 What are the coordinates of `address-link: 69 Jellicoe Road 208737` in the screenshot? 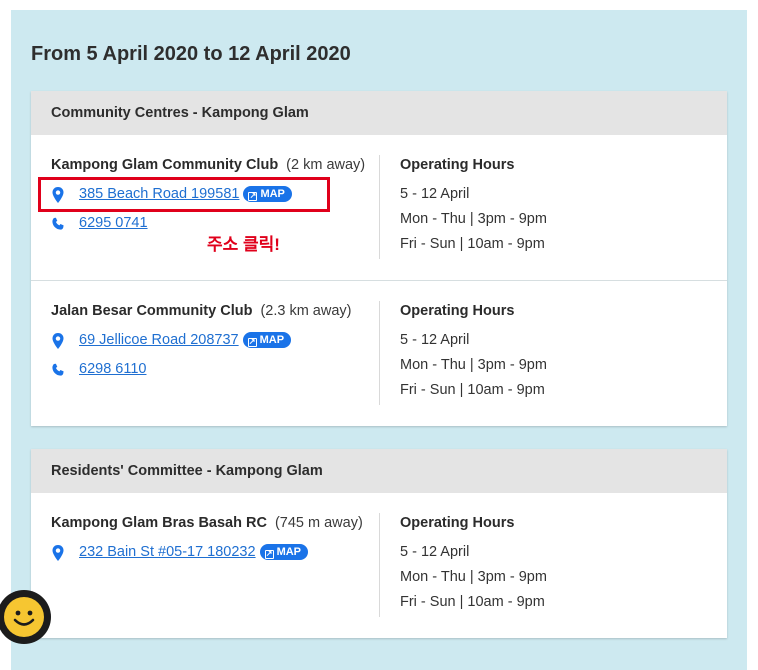 It's located at (159, 340).